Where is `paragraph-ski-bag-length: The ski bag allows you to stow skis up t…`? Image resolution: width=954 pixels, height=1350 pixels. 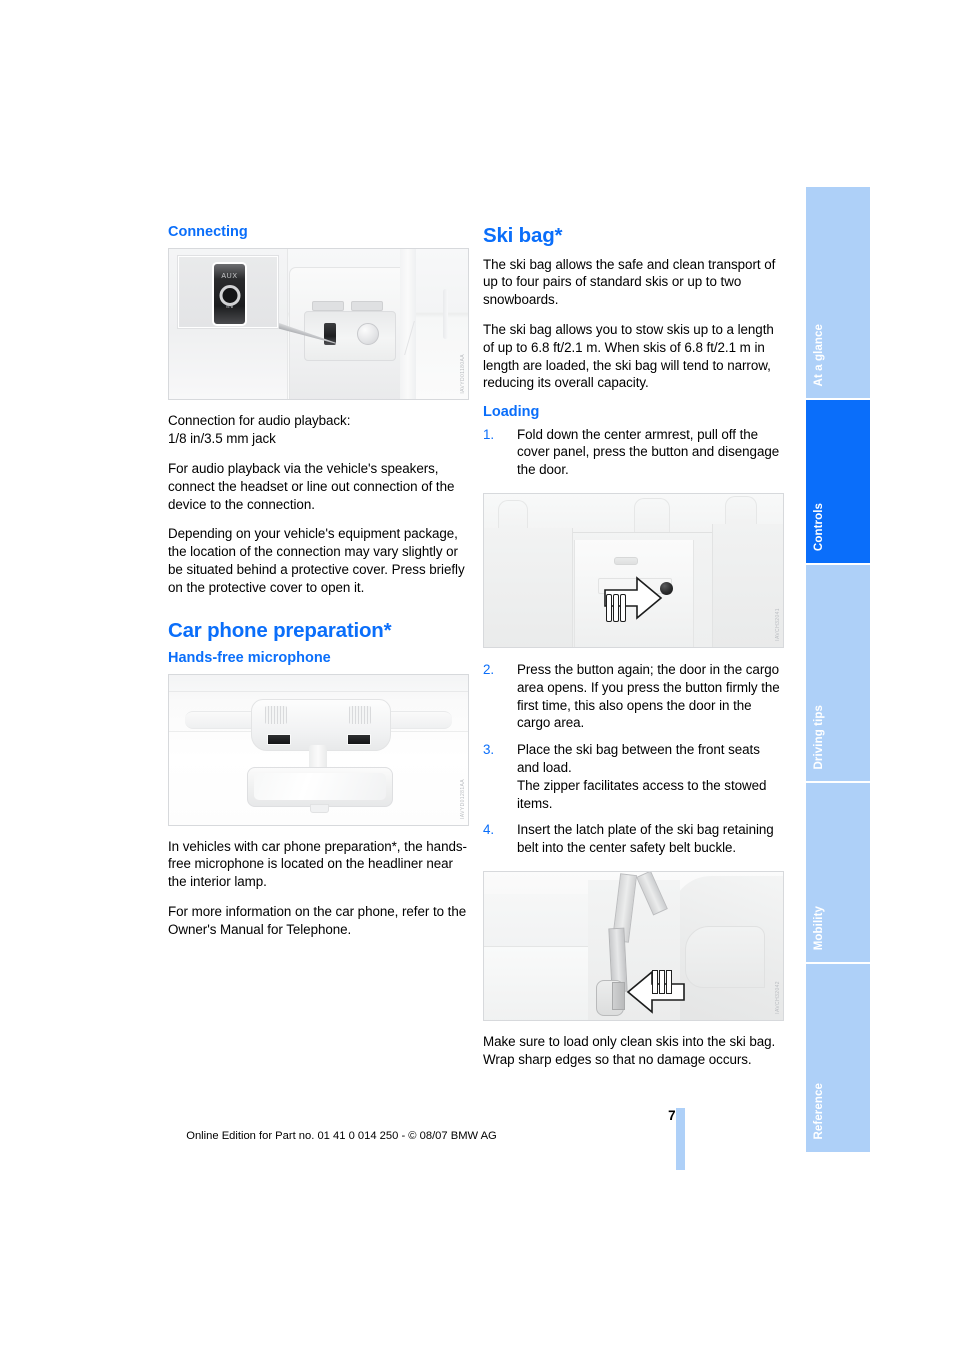
paragraph-ski-bag-length: The ski bag allows you to stow skis up t… is located at coordinates (628, 356).